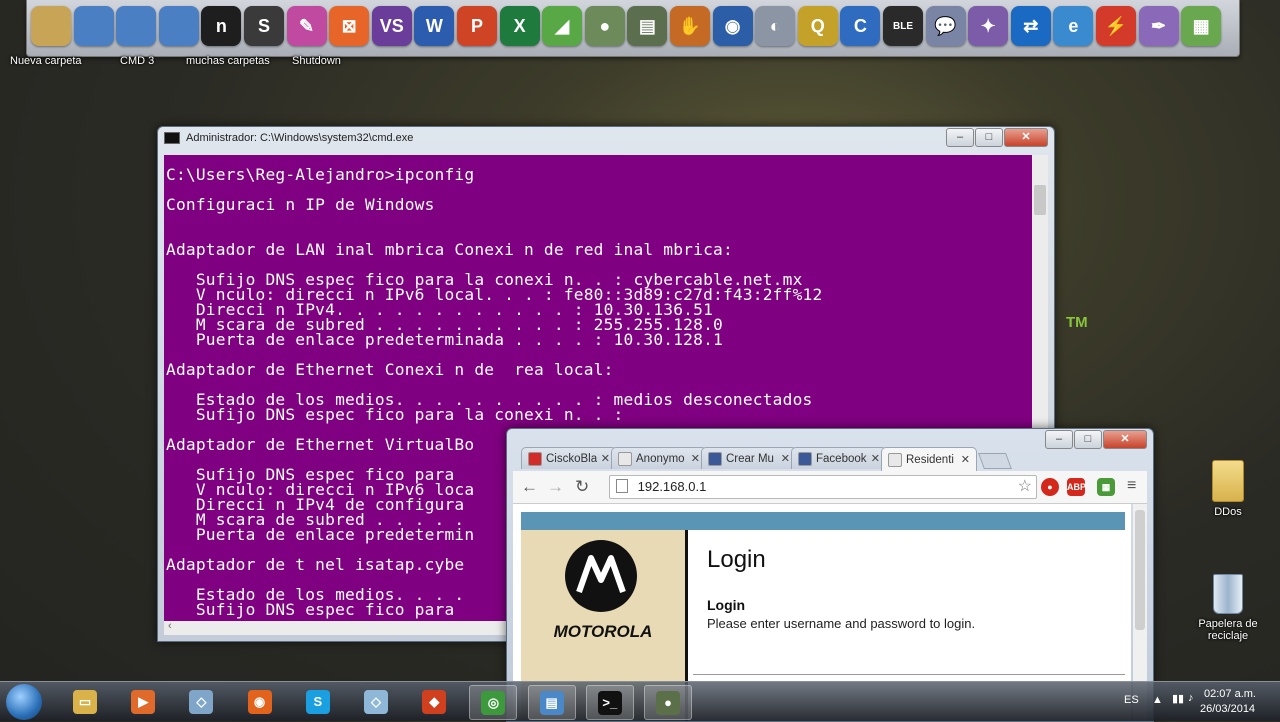 This screenshot has width=1280, height=722. Describe the element at coordinates (995, 461) in the screenshot. I see `new-tab-button` at that location.